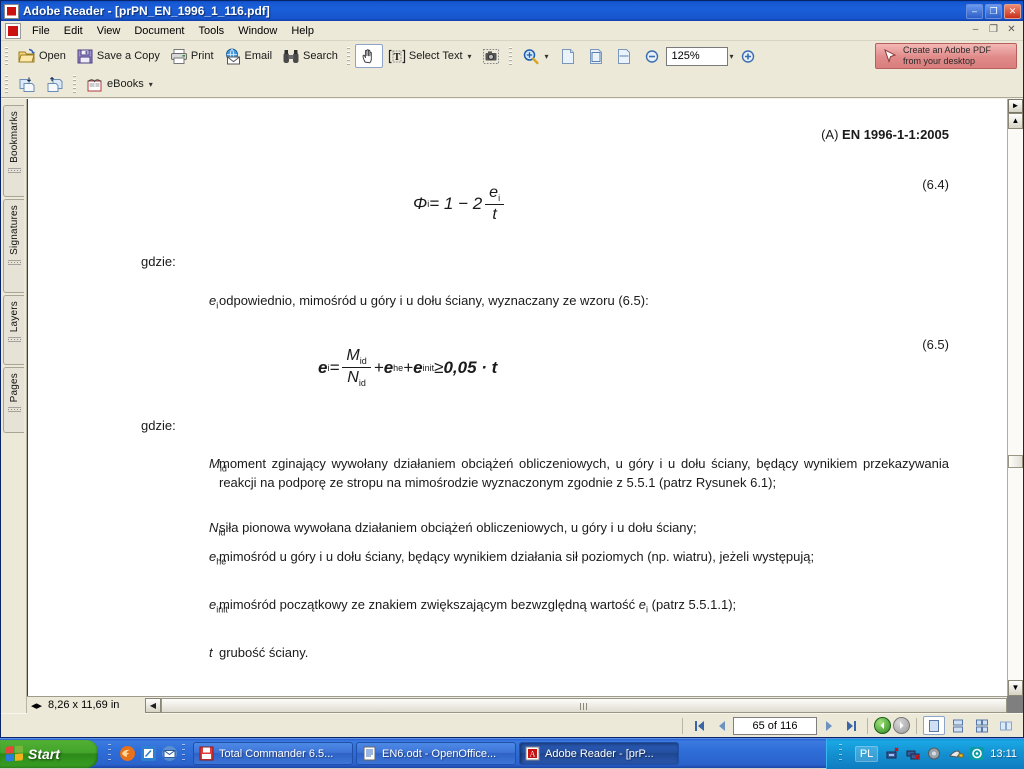  Describe the element at coordinates (13, 400) in the screenshot. I see `sidebar-tab-pages: Pages` at that location.